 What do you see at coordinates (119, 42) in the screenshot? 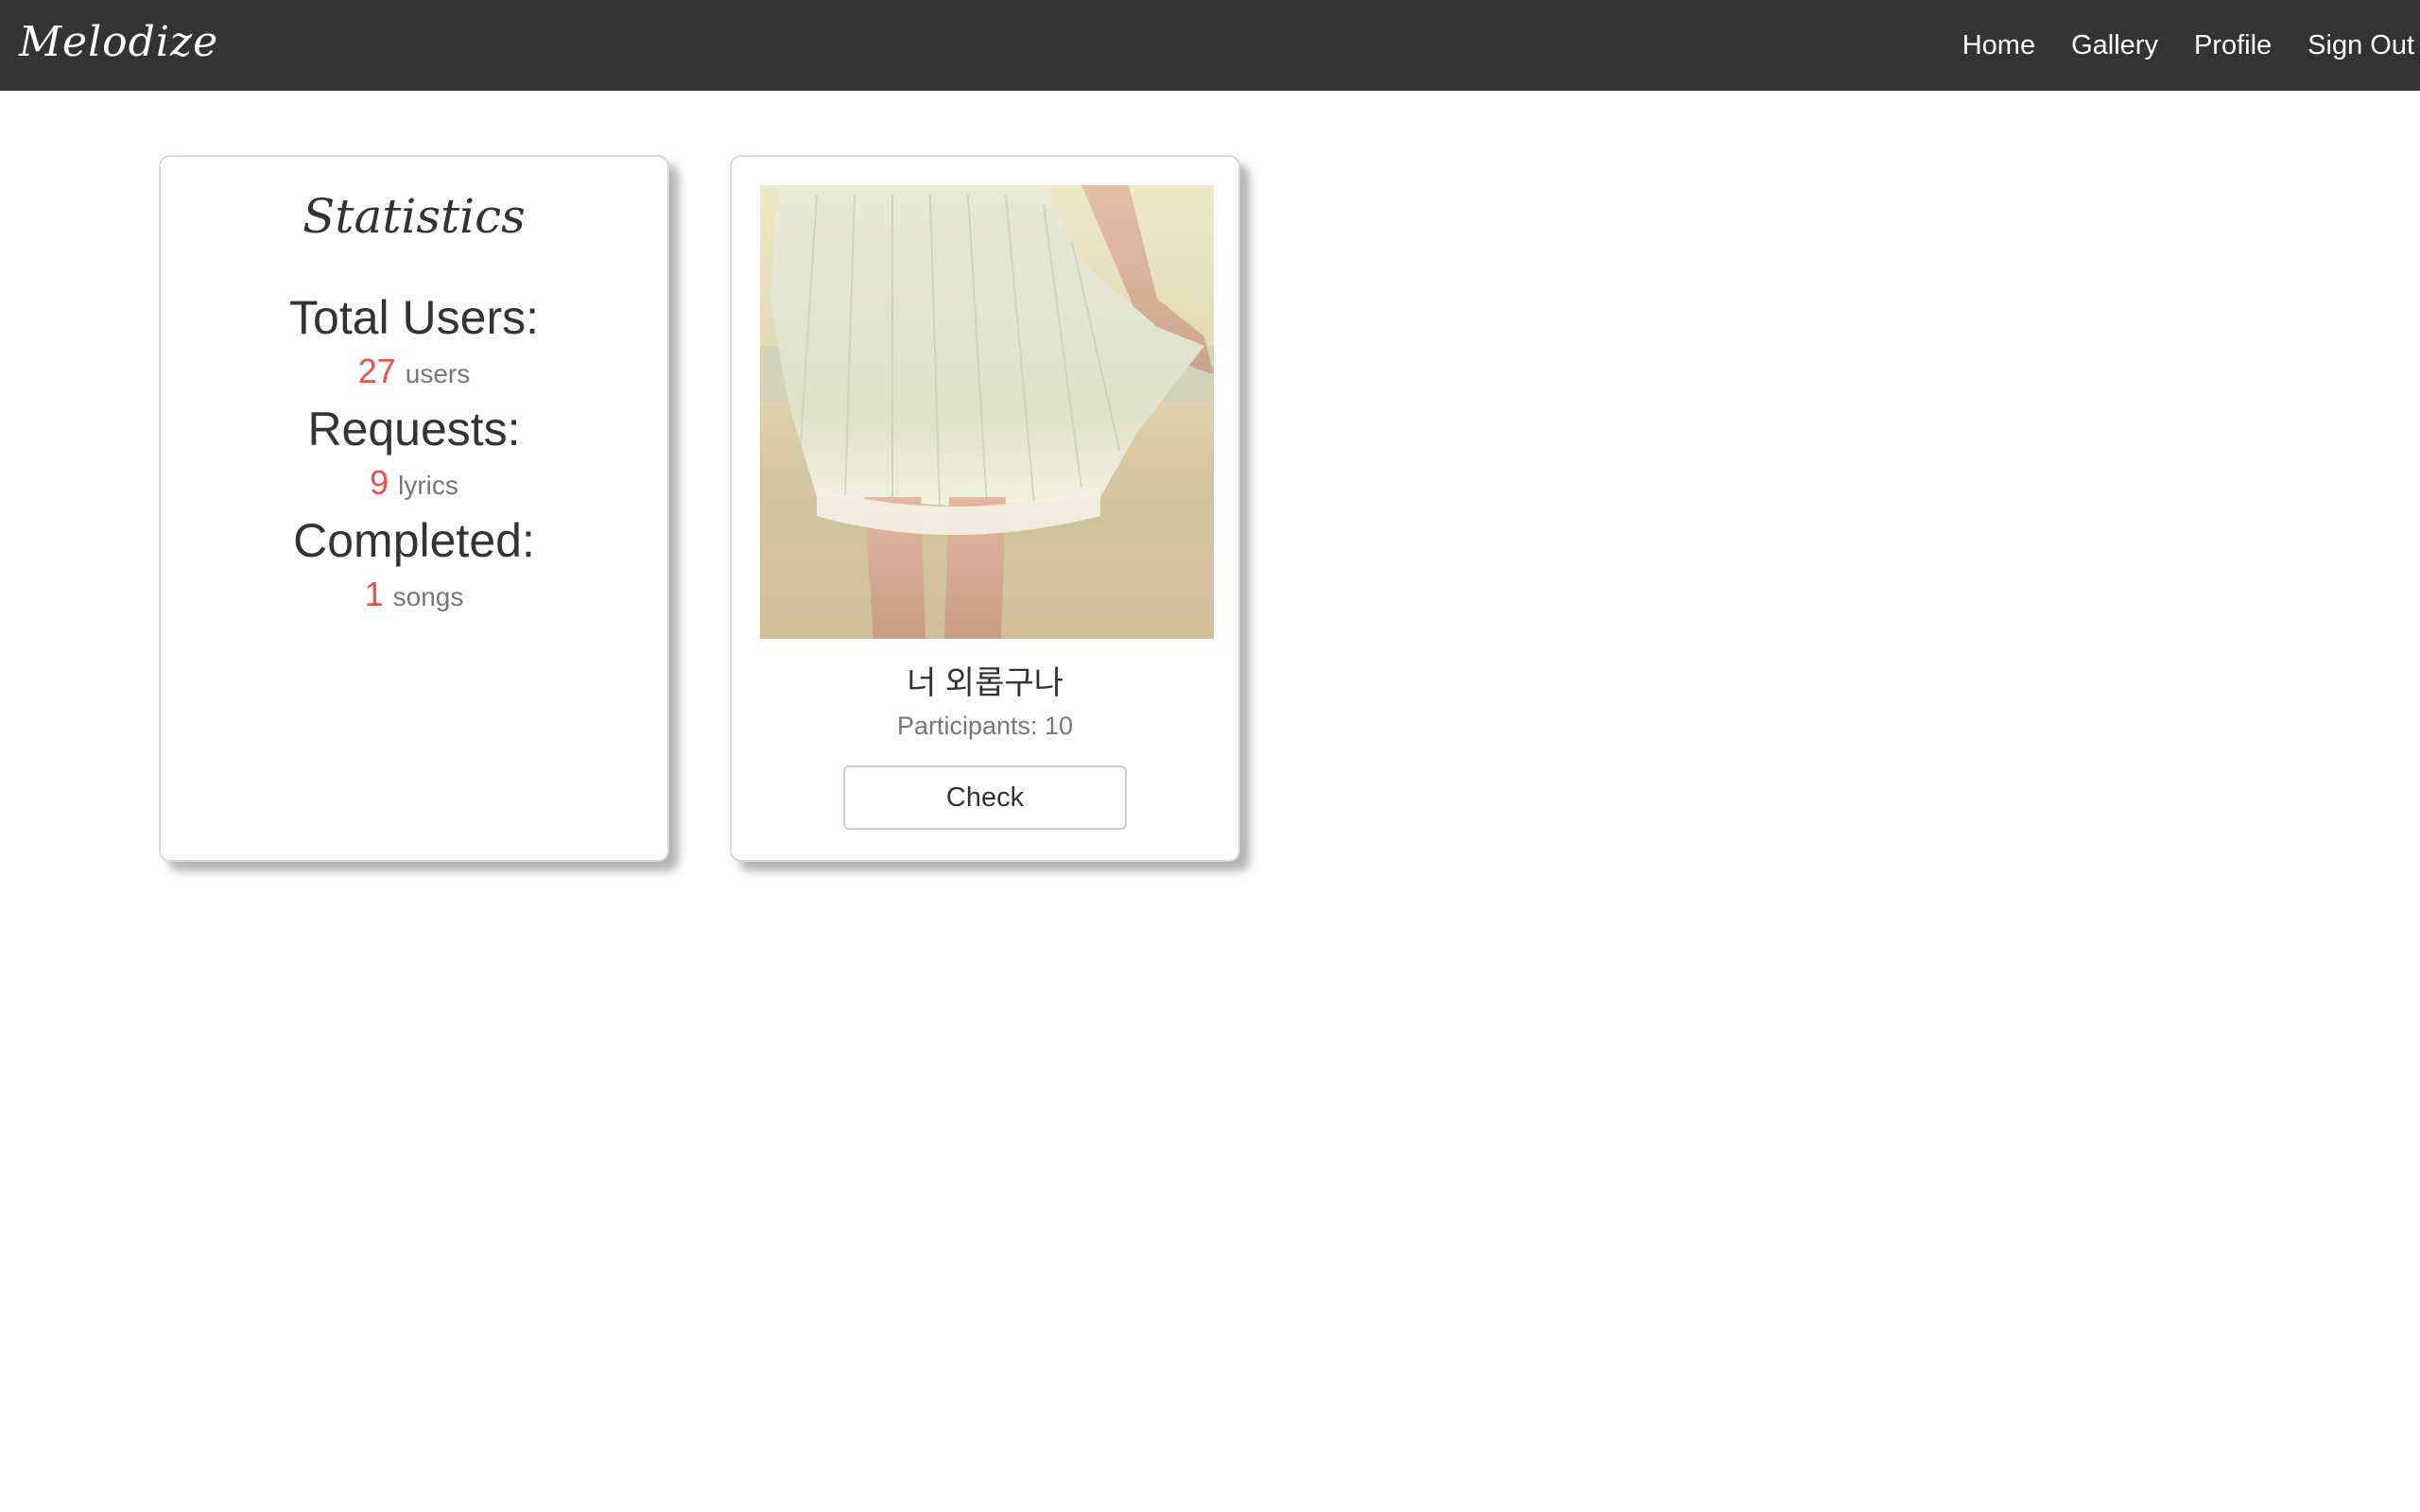
I see `brand-logo: Melodize` at bounding box center [119, 42].